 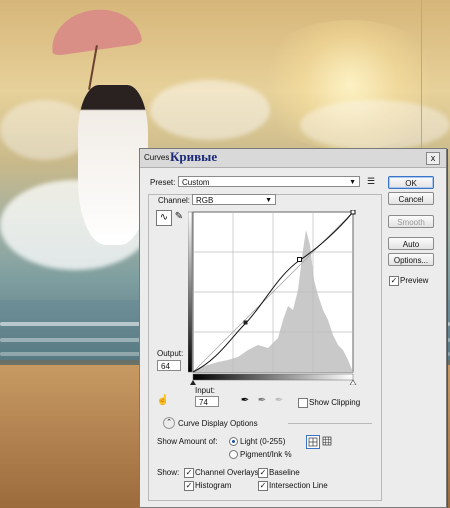 What do you see at coordinates (293, 158) in the screenshot?
I see `title-bar: Curves Кривые x` at bounding box center [293, 158].